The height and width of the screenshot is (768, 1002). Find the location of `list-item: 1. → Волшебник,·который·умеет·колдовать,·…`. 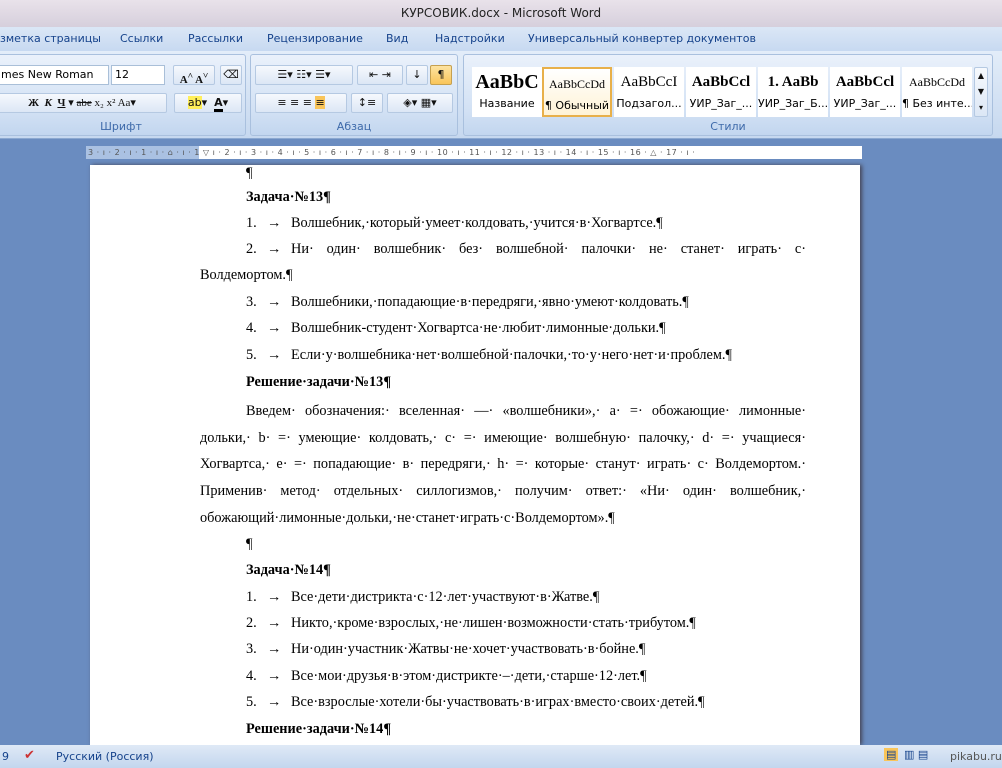

list-item: 1. → Волшебник,·который·умеет·колдовать,·… is located at coordinates (503, 223).